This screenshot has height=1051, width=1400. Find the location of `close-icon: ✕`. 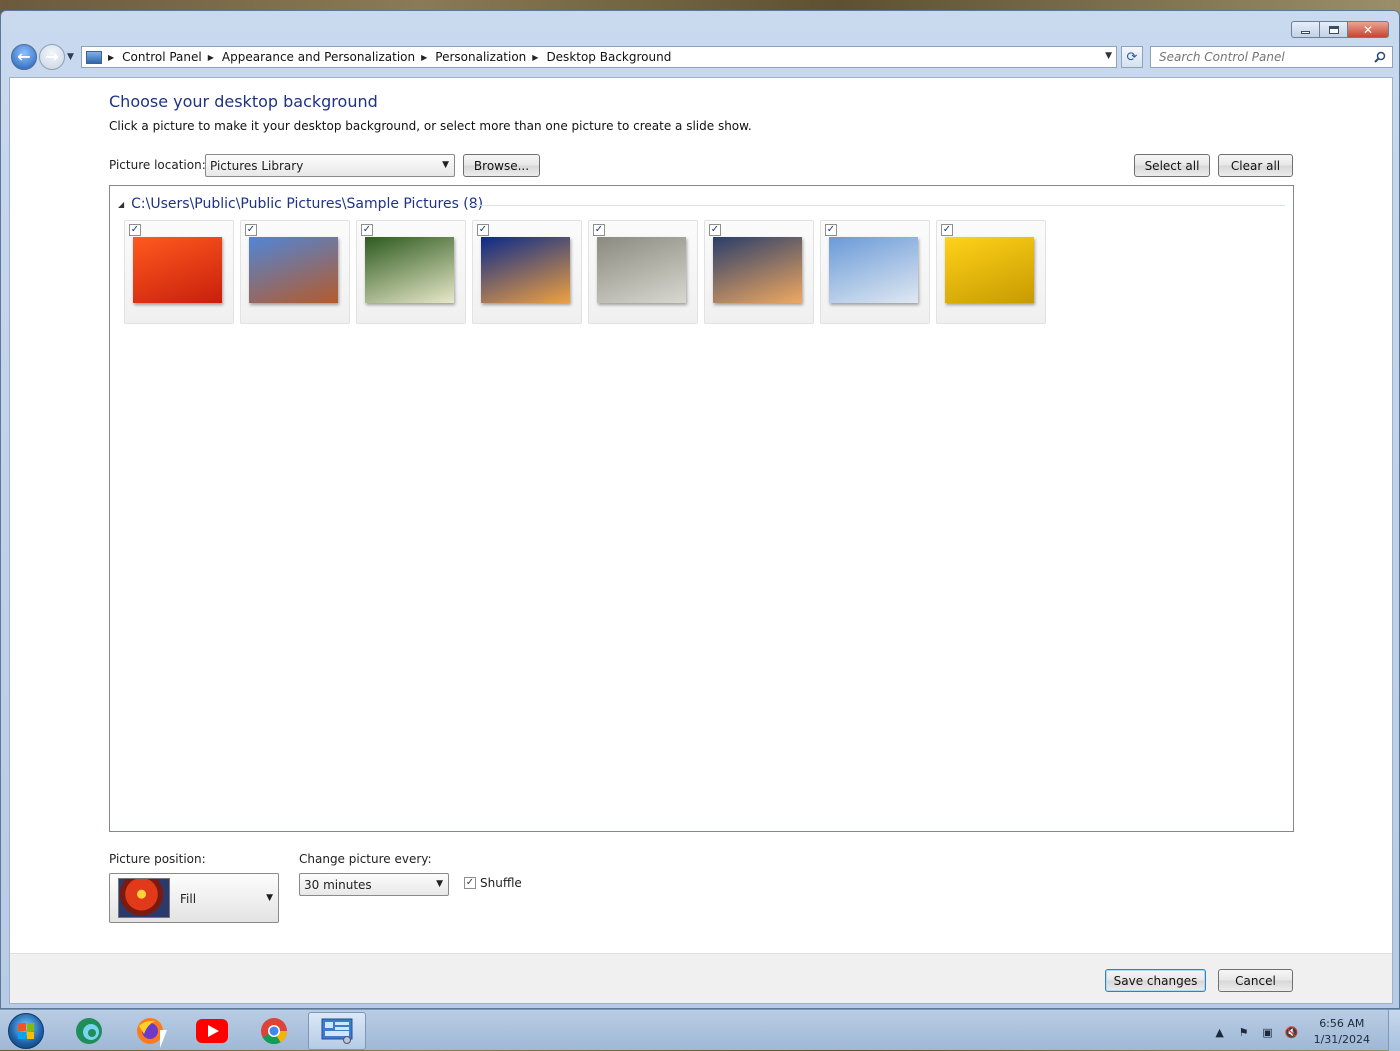

close-icon: ✕ is located at coordinates (1368, 29).